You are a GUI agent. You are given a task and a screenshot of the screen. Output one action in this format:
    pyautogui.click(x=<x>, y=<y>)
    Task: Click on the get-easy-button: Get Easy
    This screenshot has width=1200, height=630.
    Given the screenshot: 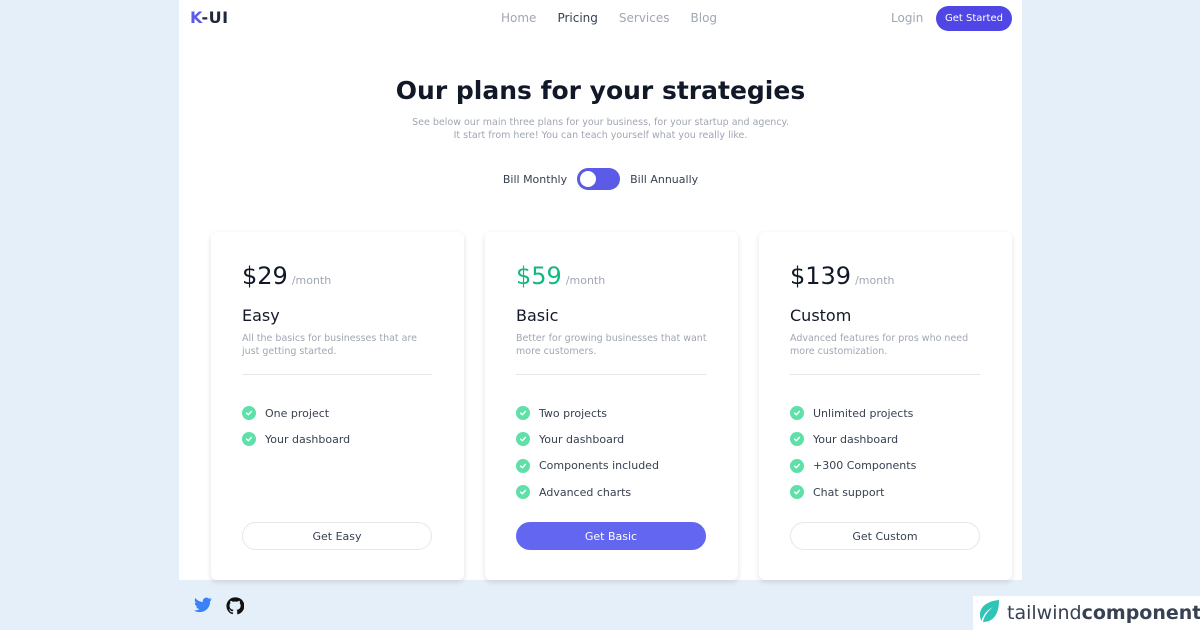 What is the action you would take?
    pyautogui.click(x=337, y=536)
    